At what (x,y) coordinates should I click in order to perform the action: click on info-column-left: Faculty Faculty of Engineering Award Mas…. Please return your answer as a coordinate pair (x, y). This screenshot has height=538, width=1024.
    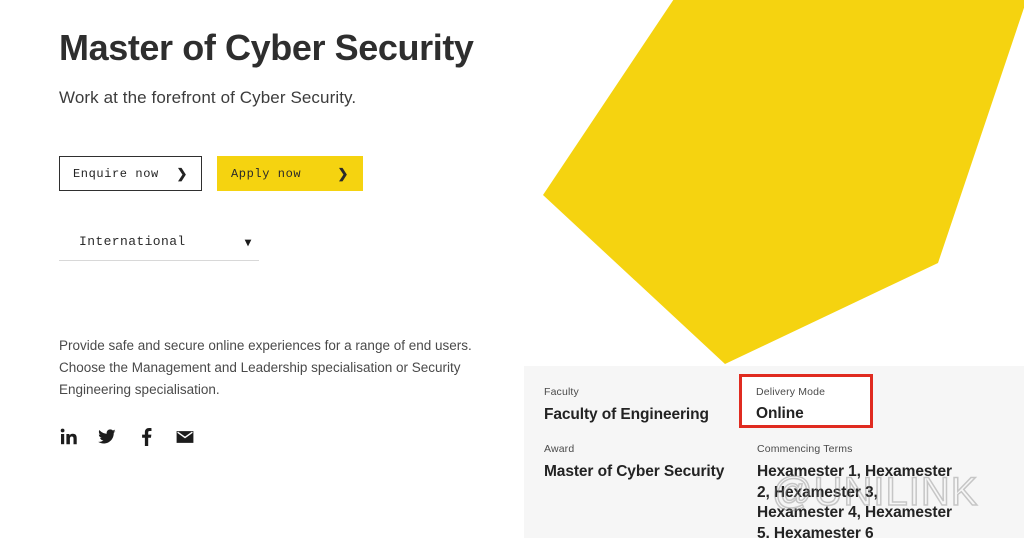
    Looking at the image, I should click on (648, 462).